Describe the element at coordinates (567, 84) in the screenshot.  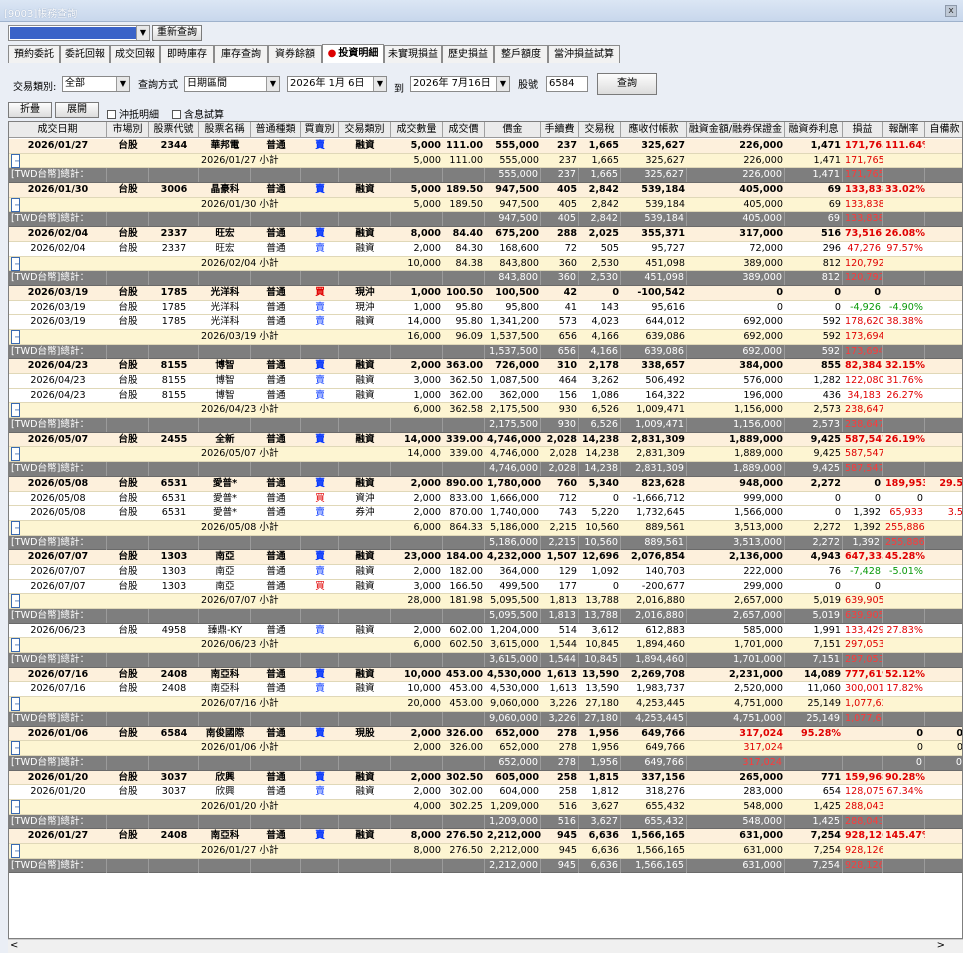
I see `stock-input: 6584` at that location.